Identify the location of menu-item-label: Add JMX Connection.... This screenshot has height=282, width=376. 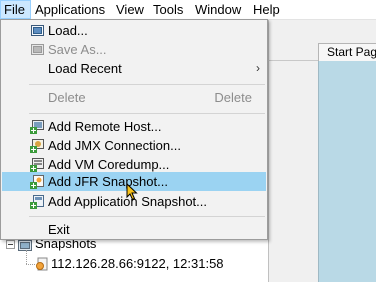
(114, 145).